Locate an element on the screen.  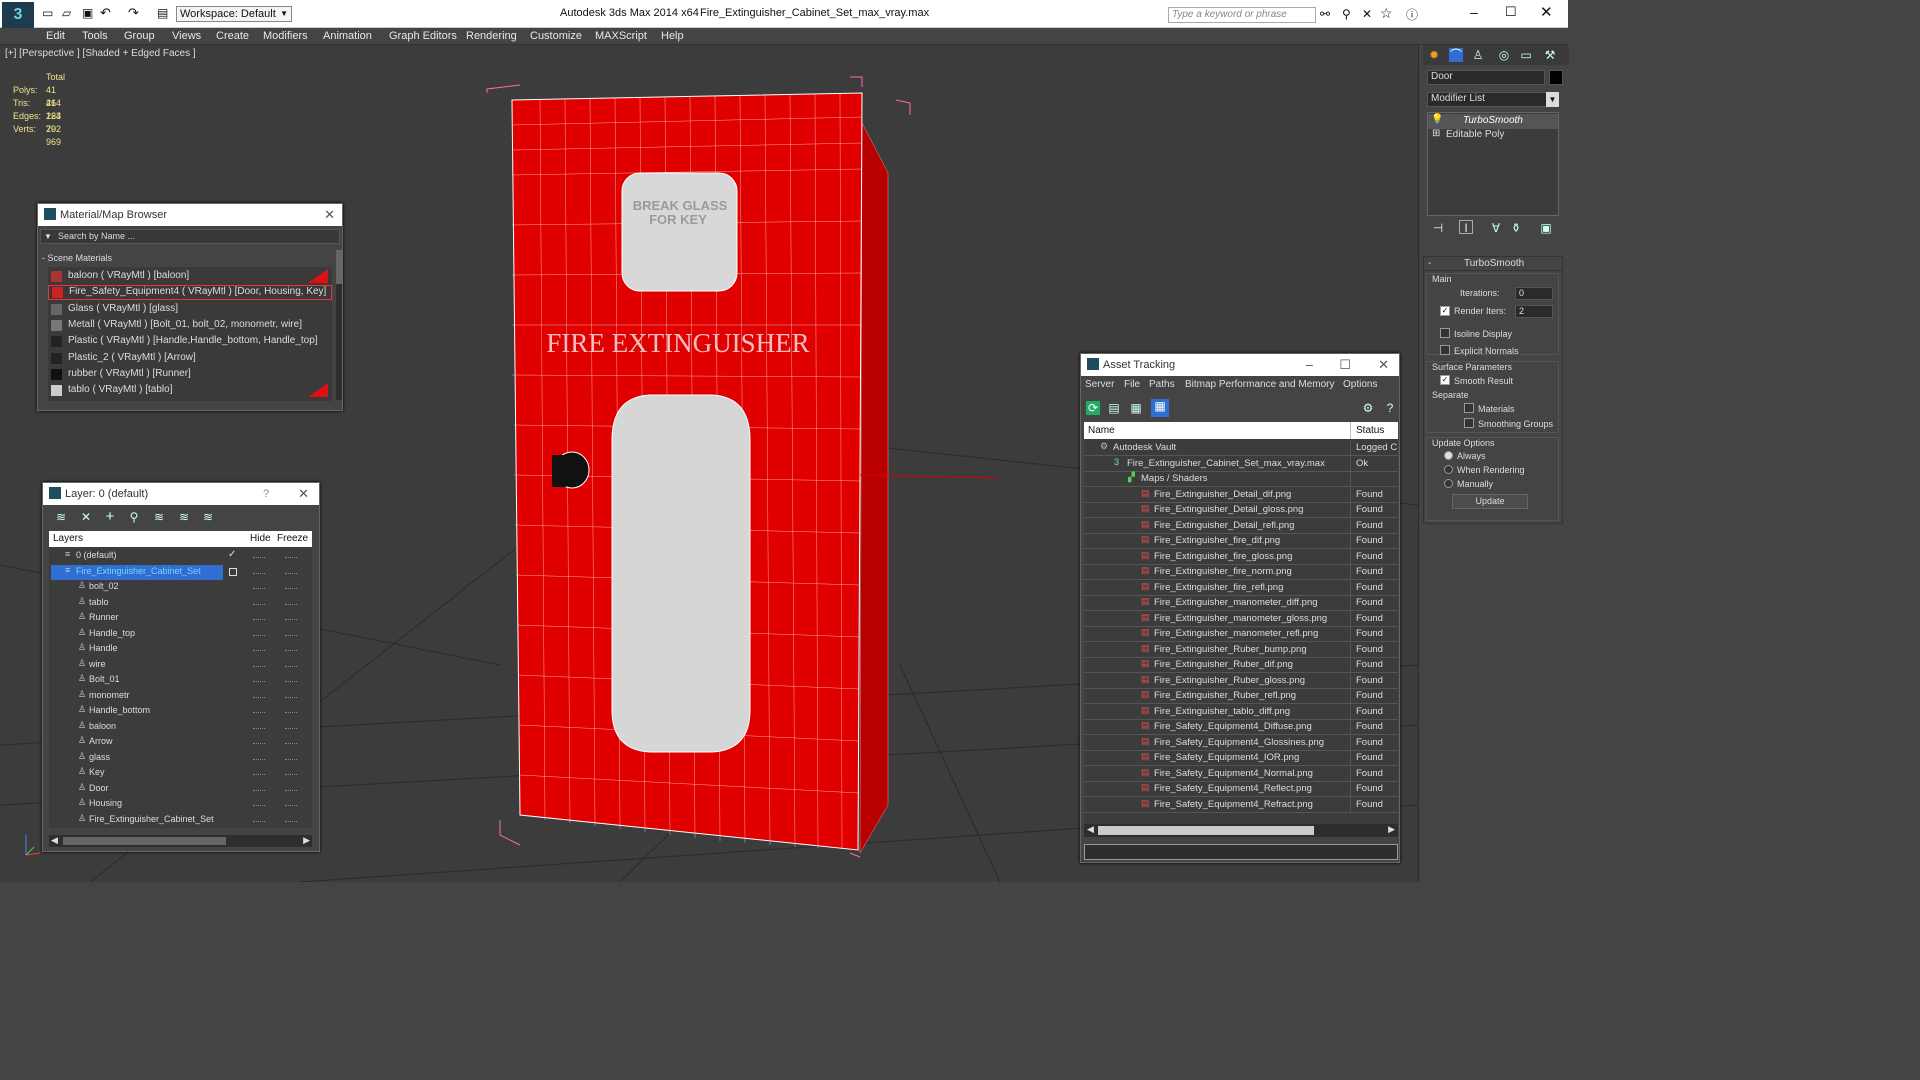
thumbnail-view-icon: ▦ is located at coordinates (1136, 408).